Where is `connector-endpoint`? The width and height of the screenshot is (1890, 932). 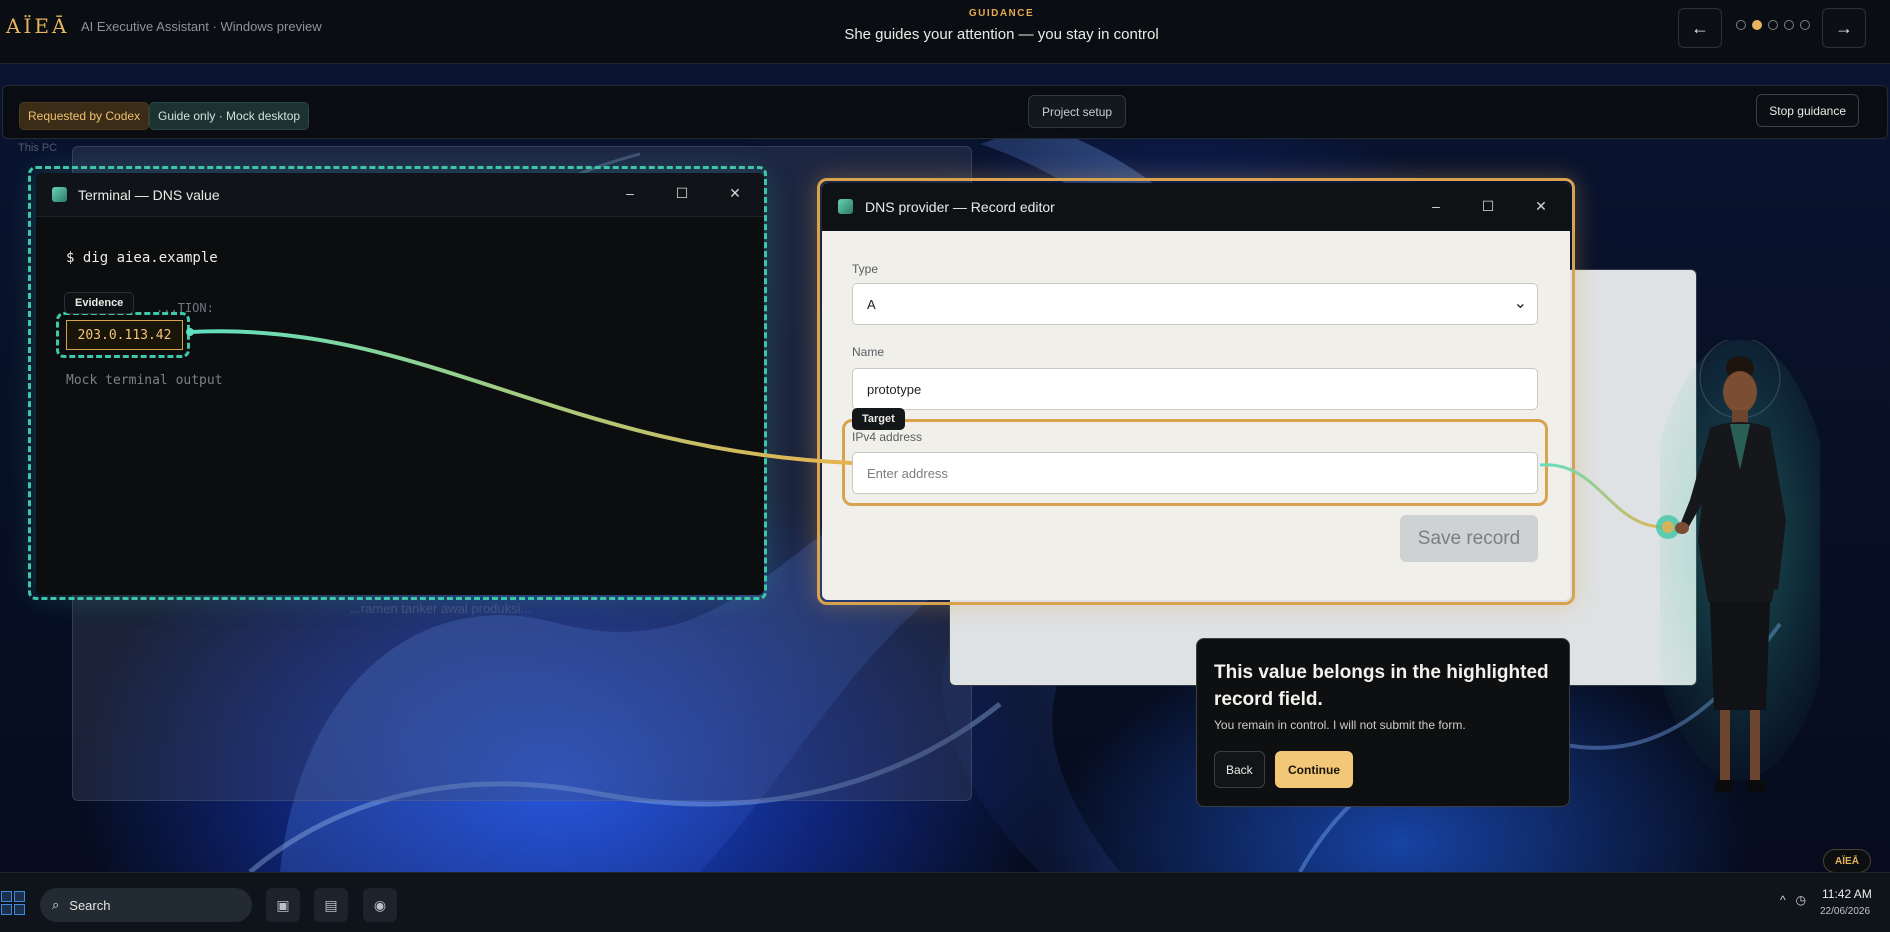 connector-endpoint is located at coordinates (190, 332).